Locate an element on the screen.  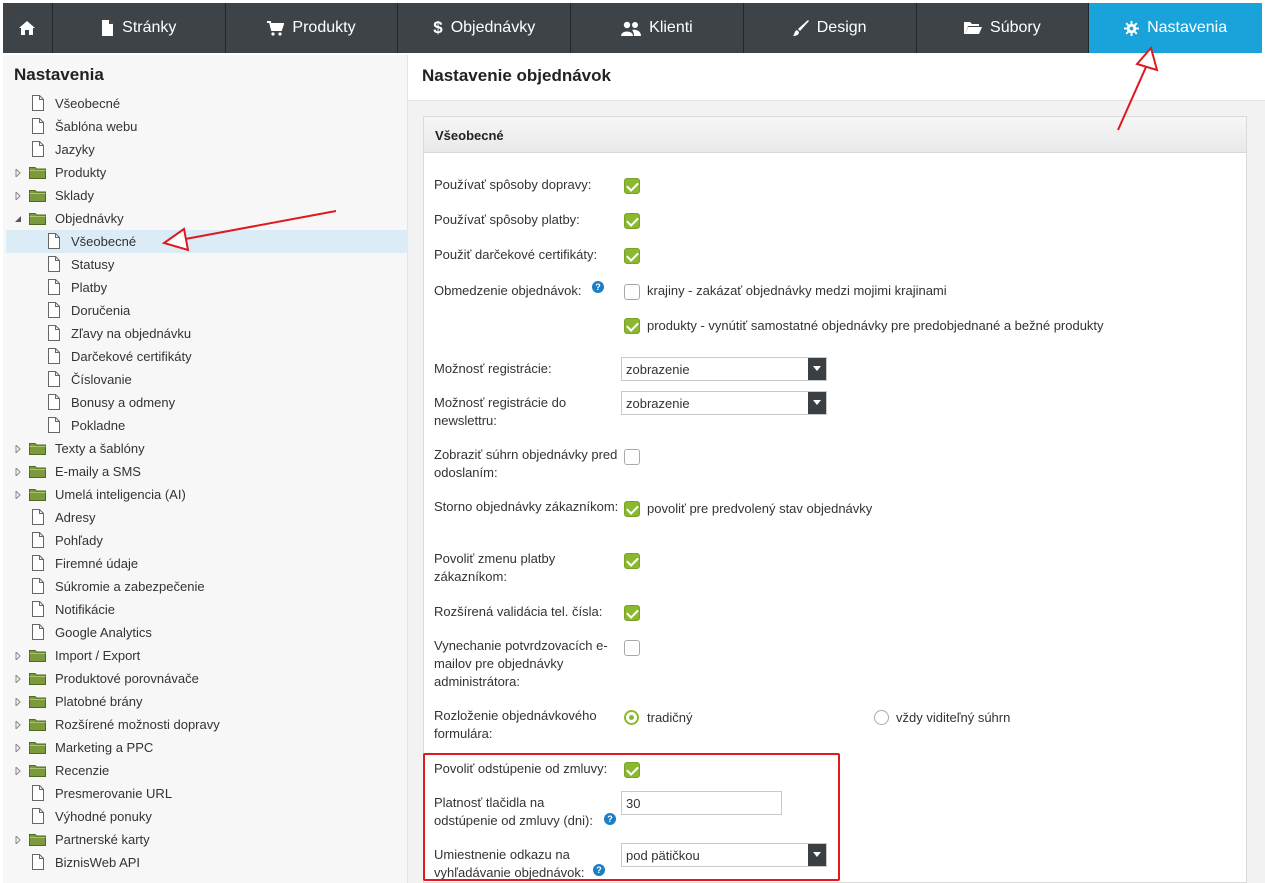
sidebar-item: Texty a šablóny is located at coordinates (207, 448).